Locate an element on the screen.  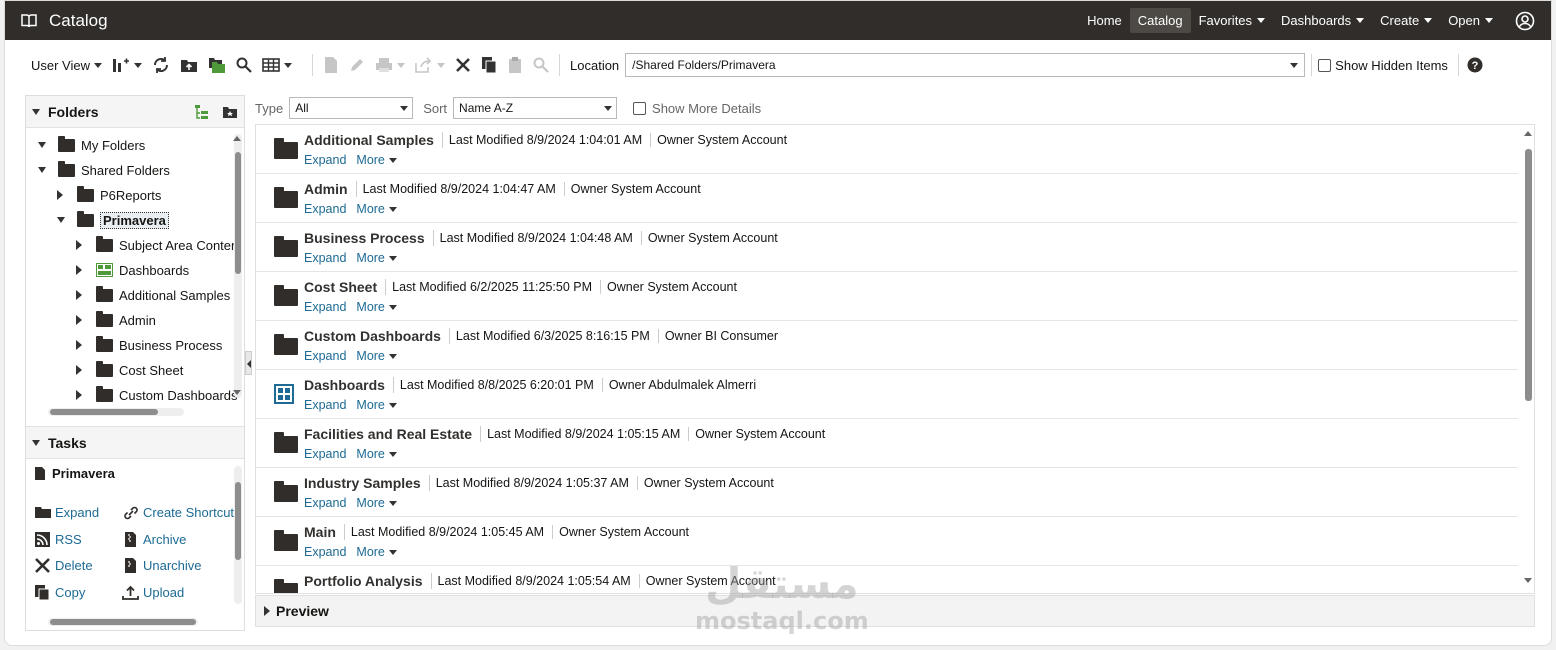
item-name: Portfolio Analysis is located at coordinates (368, 581).